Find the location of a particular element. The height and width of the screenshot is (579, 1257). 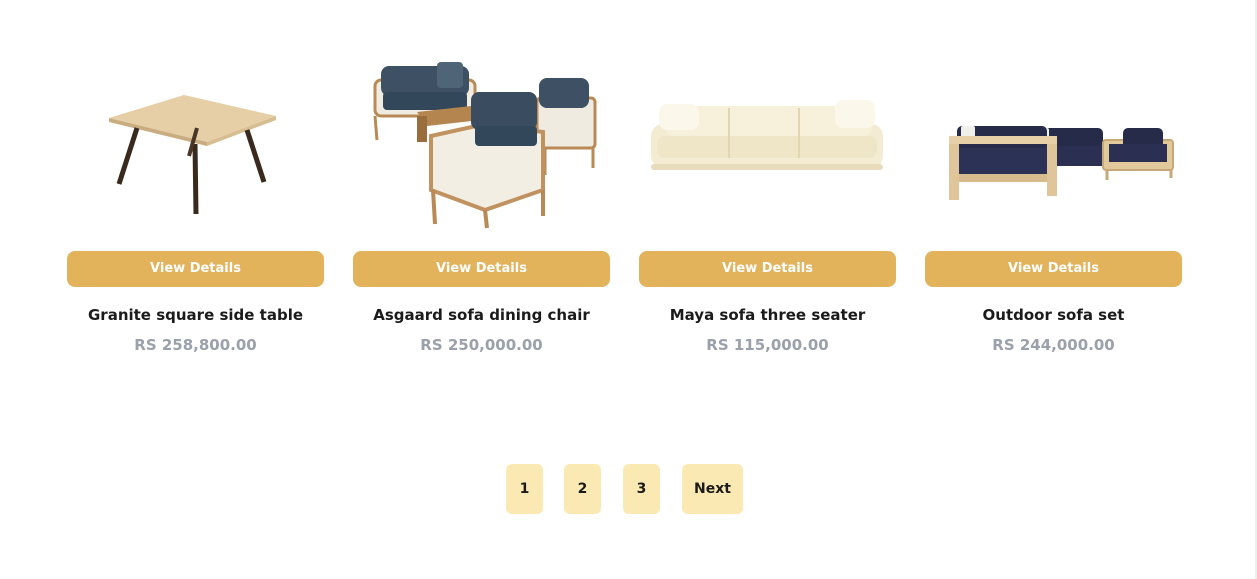

page-button-3: 3 is located at coordinates (641, 489).